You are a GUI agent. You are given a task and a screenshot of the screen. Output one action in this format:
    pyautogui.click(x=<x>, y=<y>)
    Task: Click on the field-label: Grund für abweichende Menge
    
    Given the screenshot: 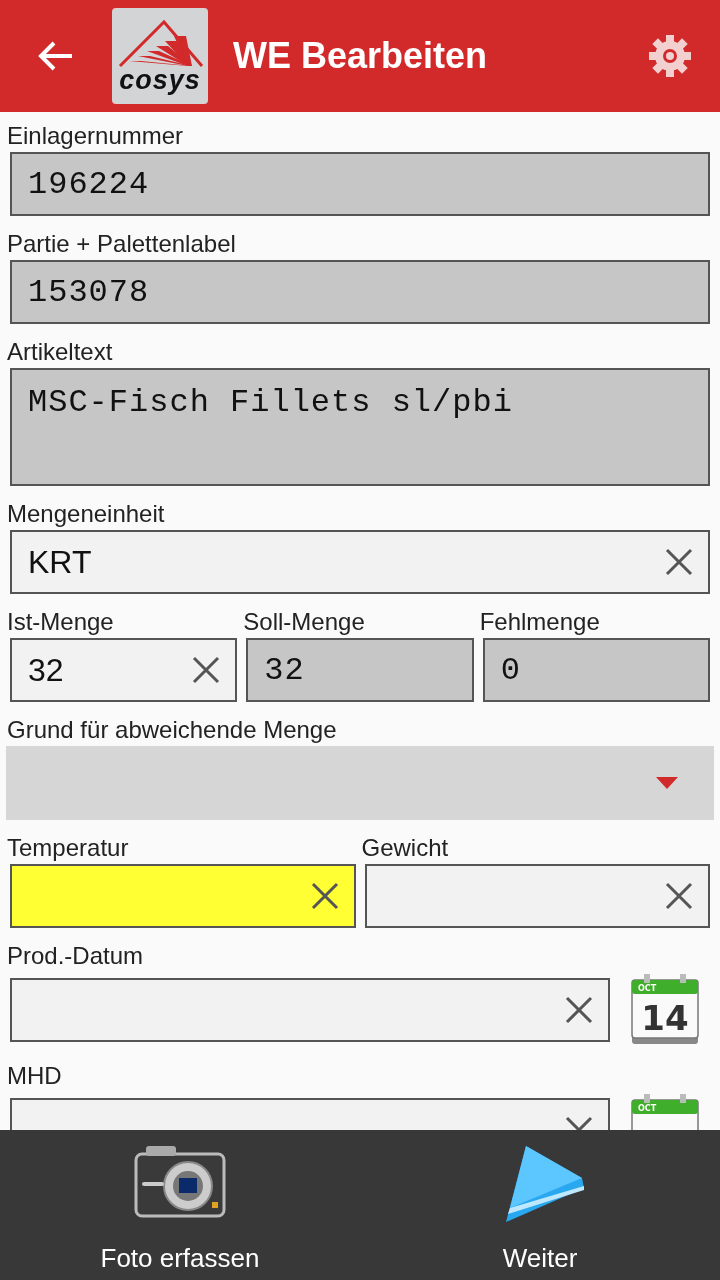 What is the action you would take?
    pyautogui.click(x=172, y=730)
    